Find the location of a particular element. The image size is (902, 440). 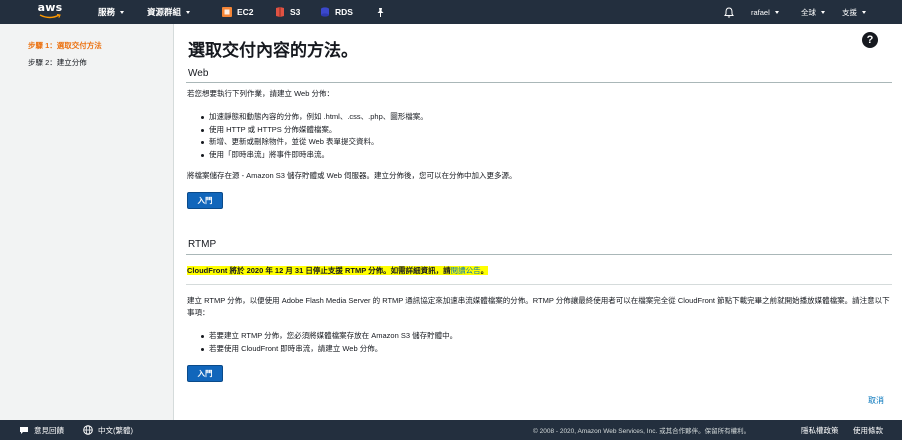

list-item: 使用「即時串流」將事件即時串流。 is located at coordinates (314, 155).